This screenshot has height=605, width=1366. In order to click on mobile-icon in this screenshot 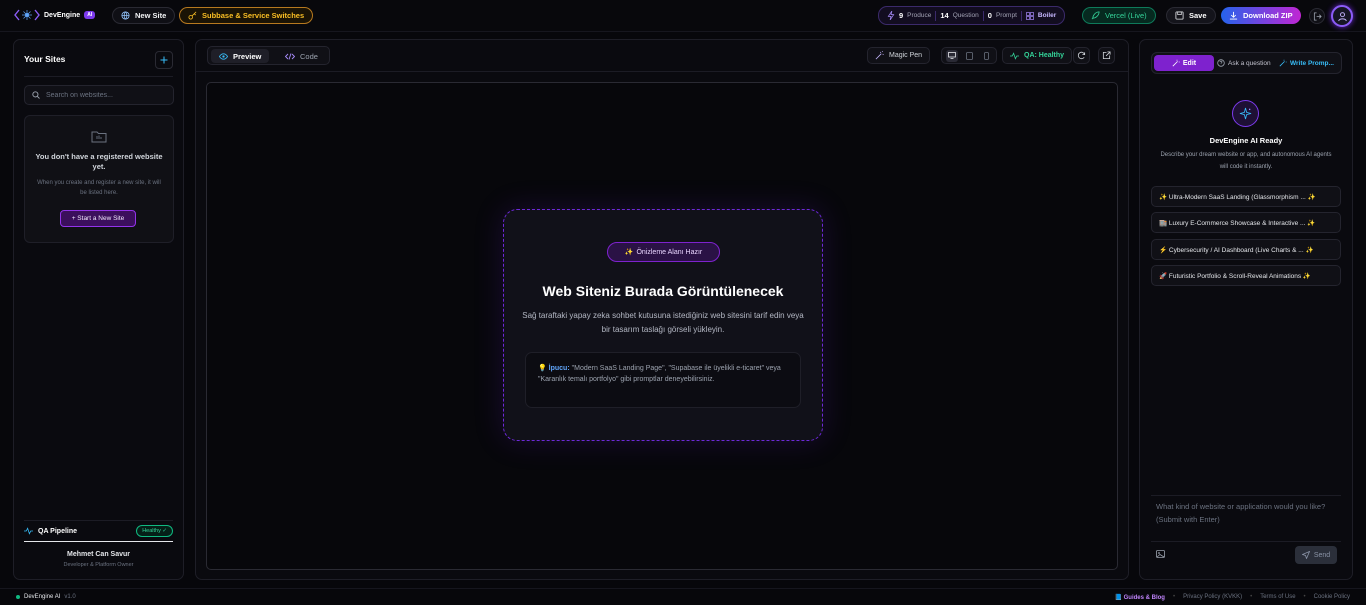, I will do `click(986, 55)`.